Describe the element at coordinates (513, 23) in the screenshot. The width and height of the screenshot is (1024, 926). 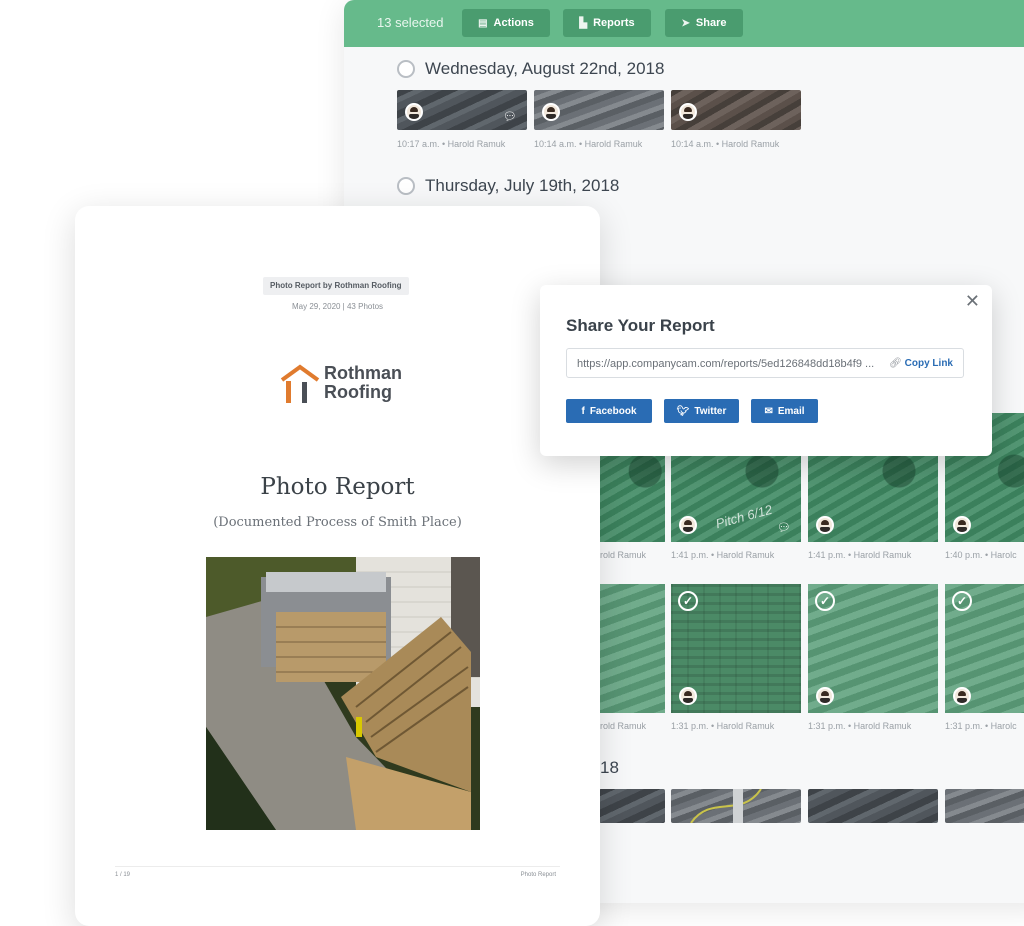
I see `actions-label: Actions` at that location.